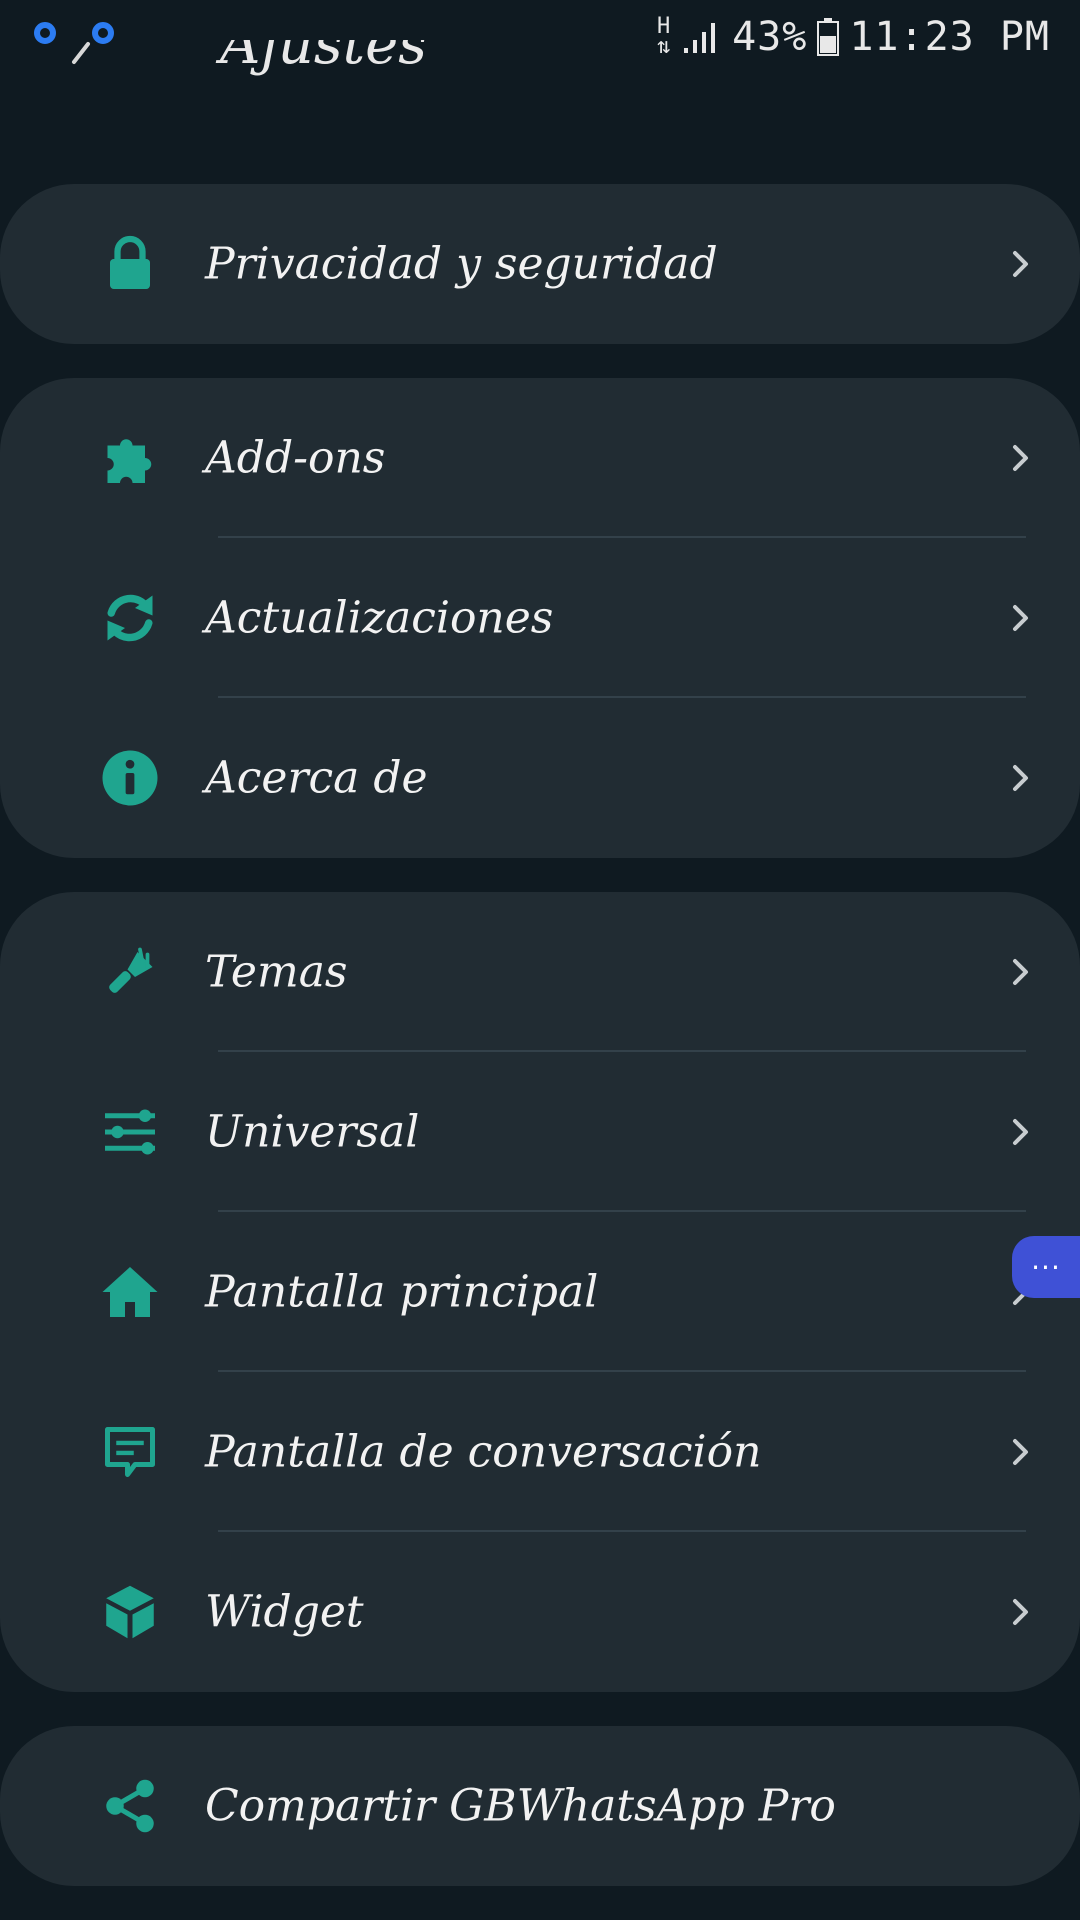  What do you see at coordinates (130, 1132) in the screenshot?
I see `sliders-icon` at bounding box center [130, 1132].